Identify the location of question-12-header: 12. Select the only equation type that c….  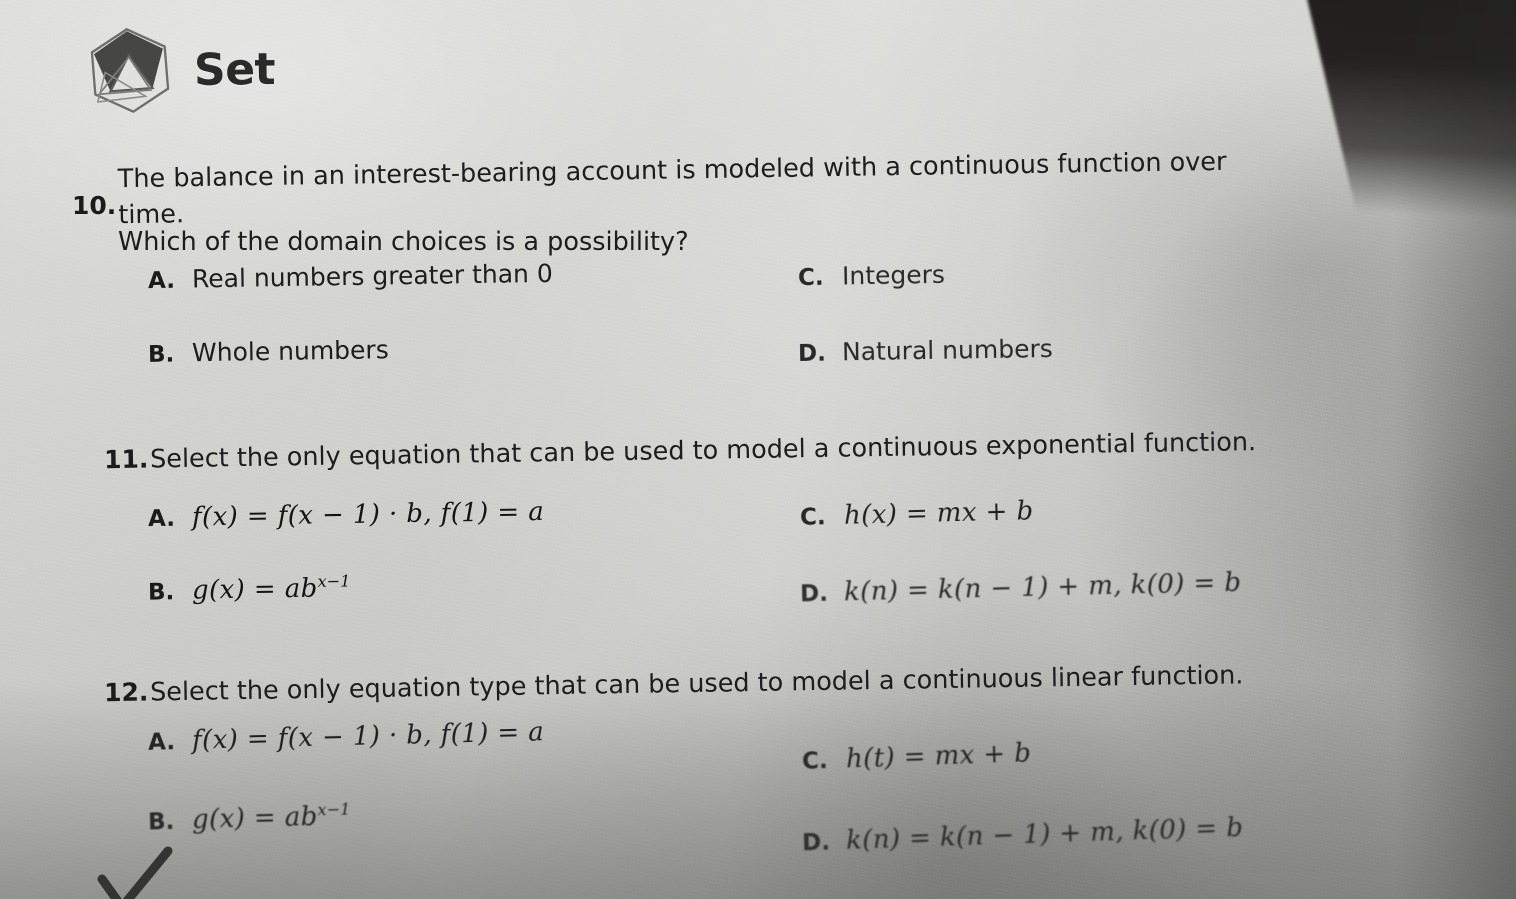
(754, 683).